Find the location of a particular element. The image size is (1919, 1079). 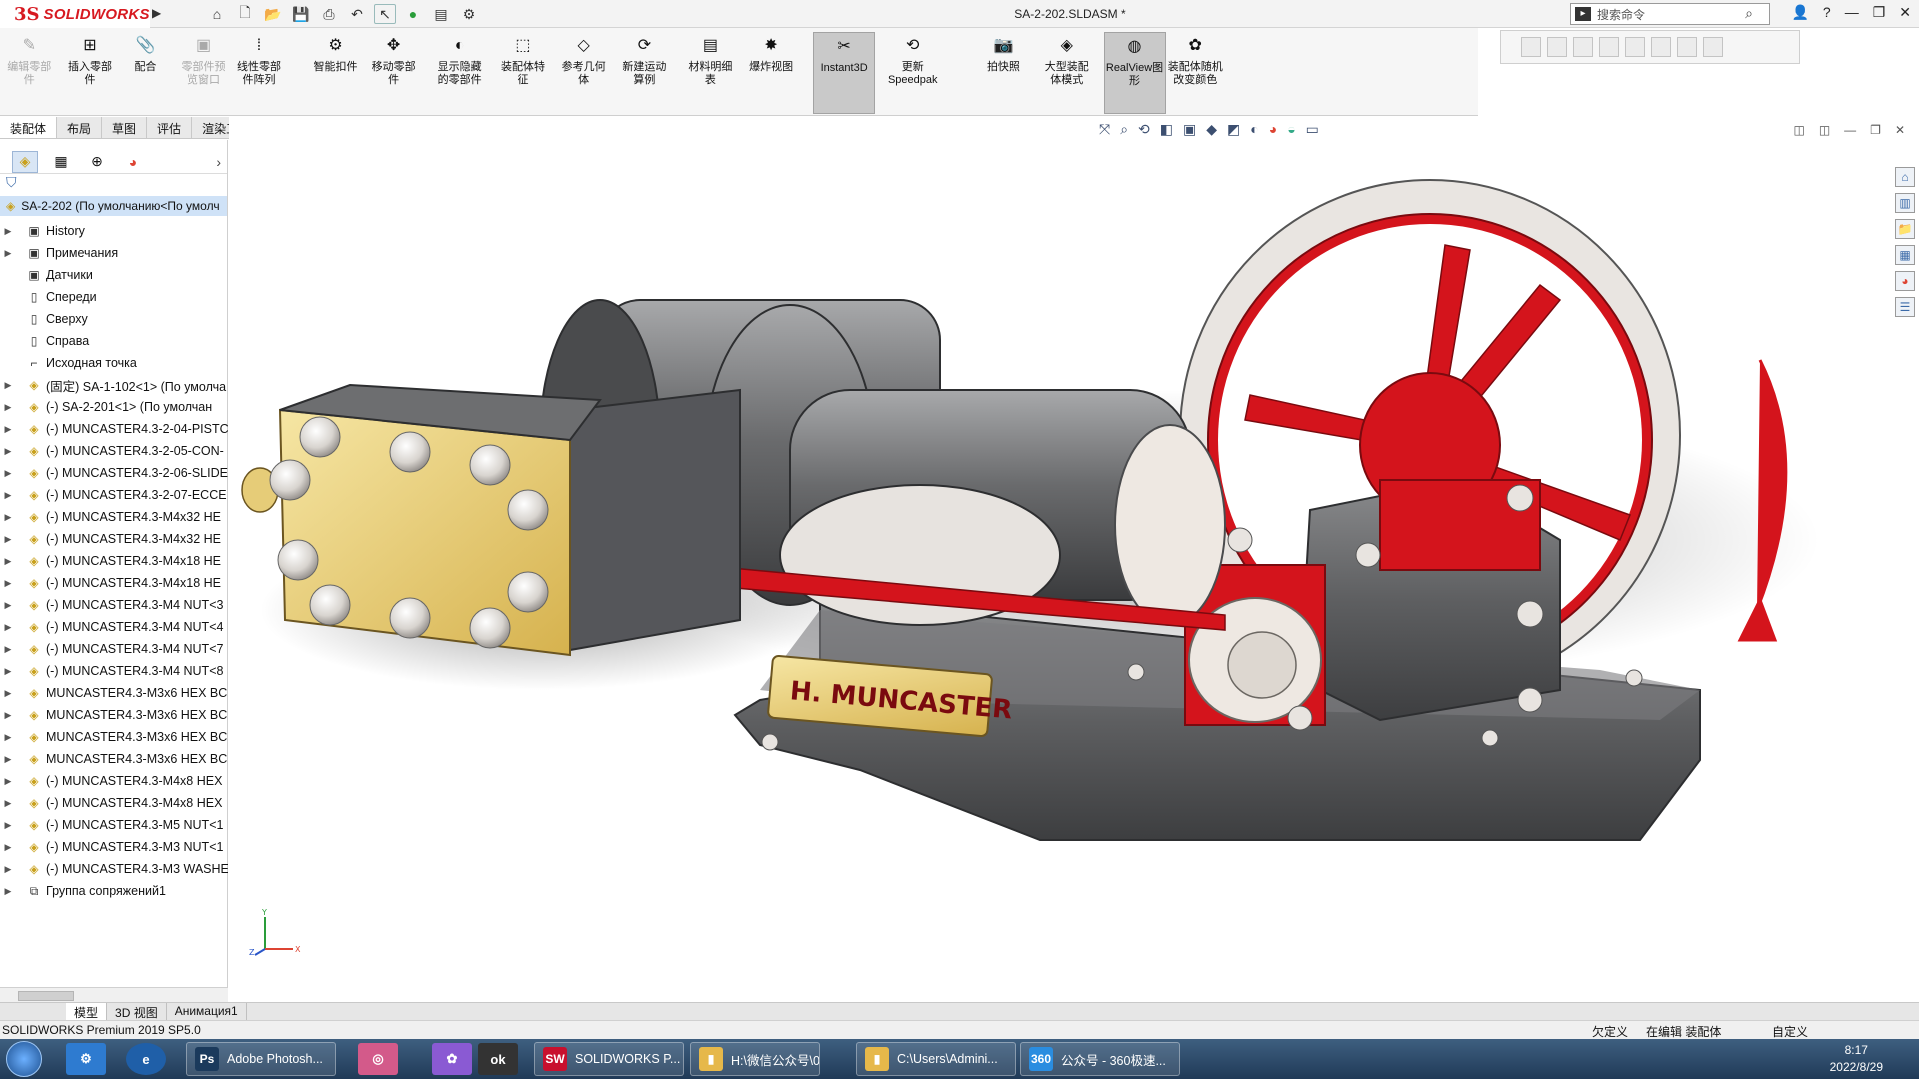

ribbon-button-large-assembly: ◈ 大型装配体模式 is located at coordinates (1067, 73).